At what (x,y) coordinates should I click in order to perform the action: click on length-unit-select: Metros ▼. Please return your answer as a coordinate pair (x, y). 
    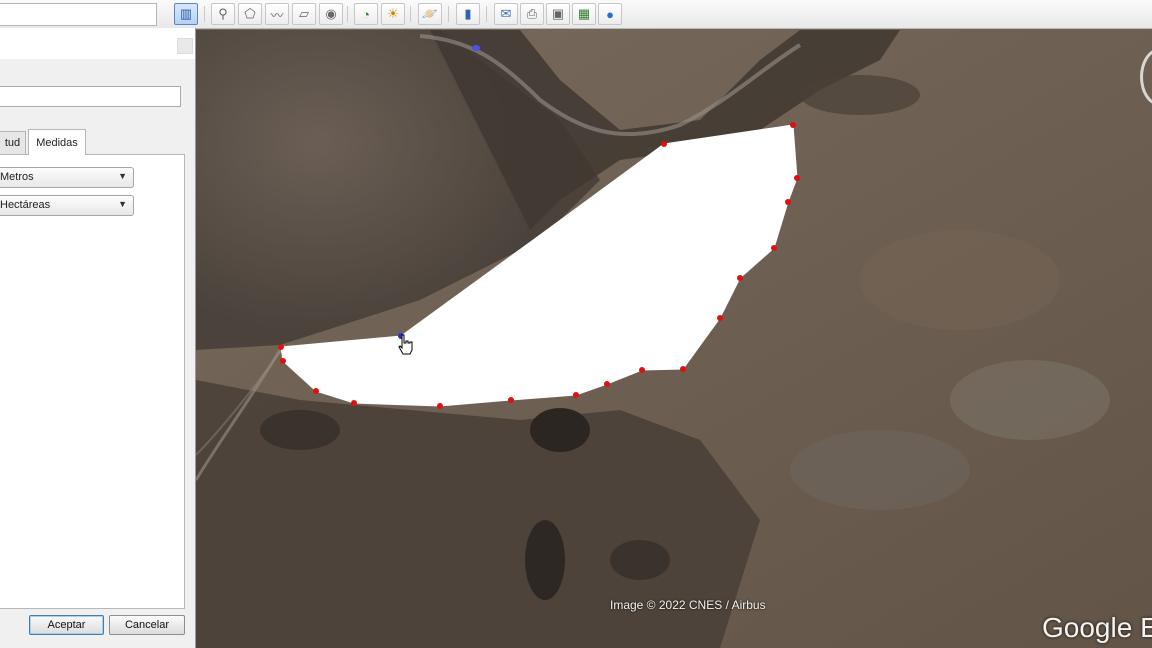
    Looking at the image, I should click on (67, 177).